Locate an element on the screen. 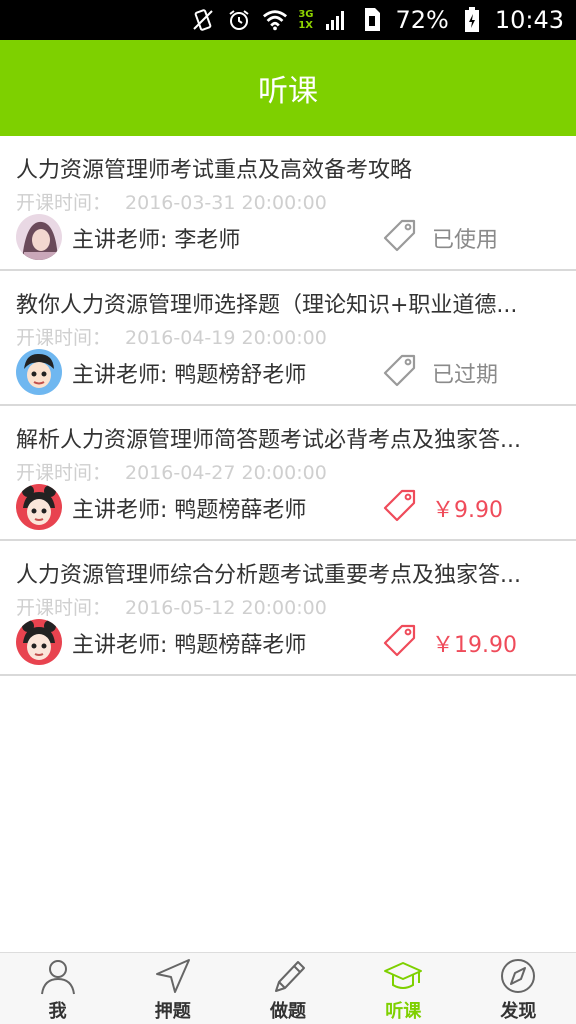  network-indicator: 3G 1X is located at coordinates (305, 20).